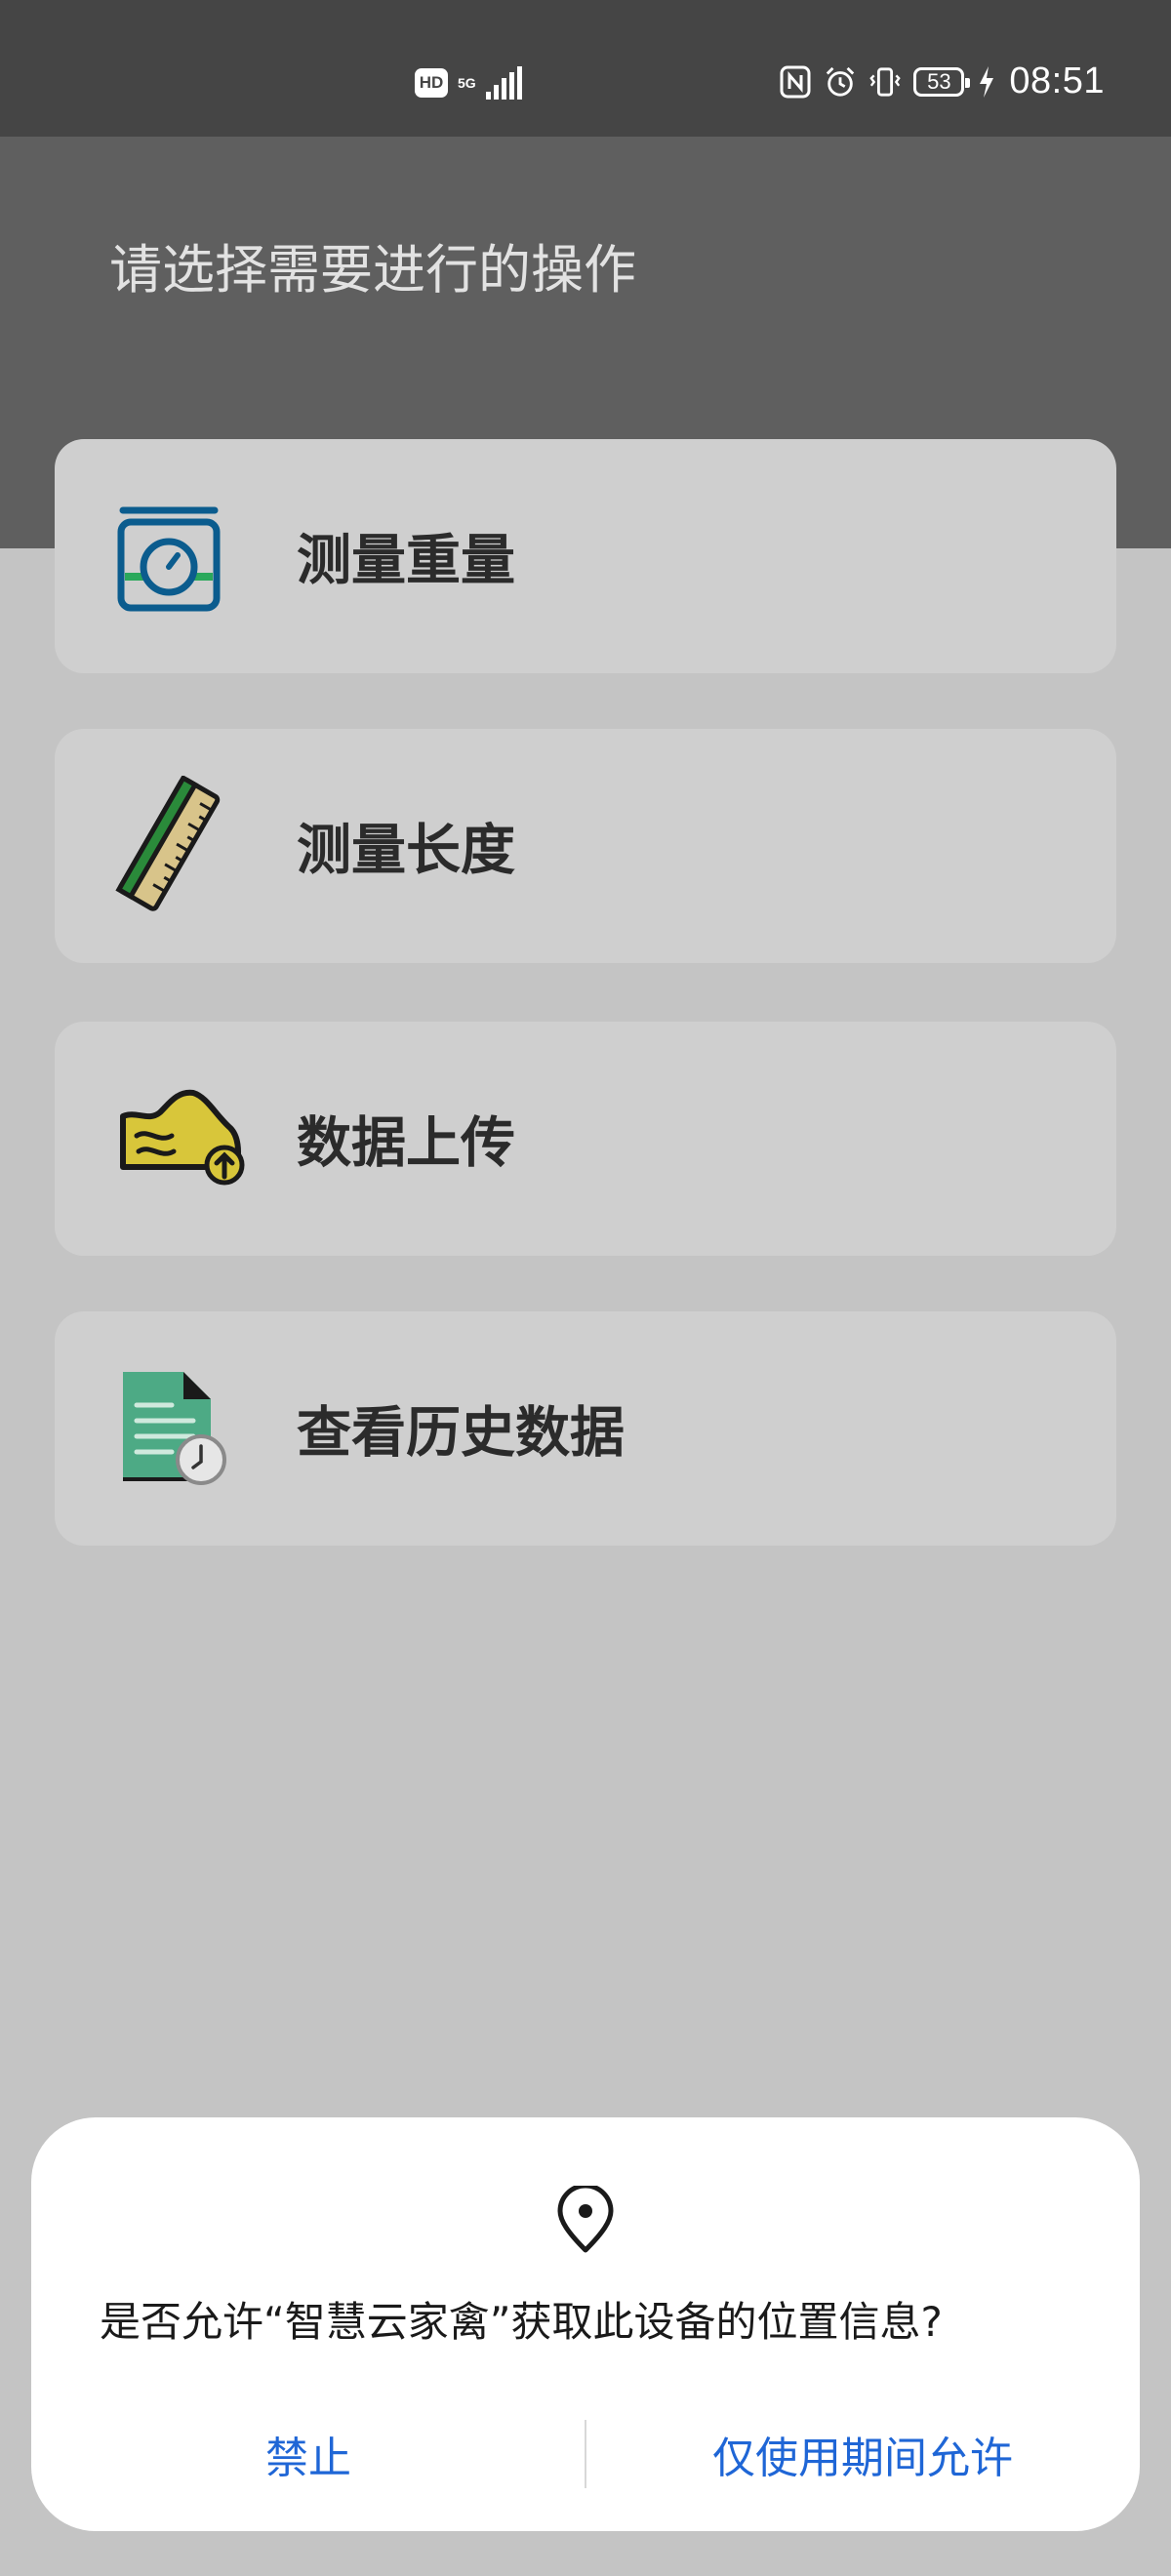 This screenshot has height=2576, width=1171. I want to click on hd-badge: HD, so click(431, 83).